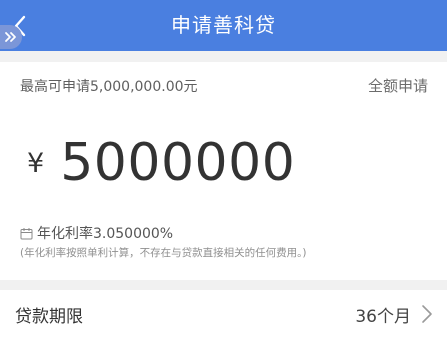  What do you see at coordinates (398, 85) in the screenshot?
I see `full-apply-button: 全额申请` at bounding box center [398, 85].